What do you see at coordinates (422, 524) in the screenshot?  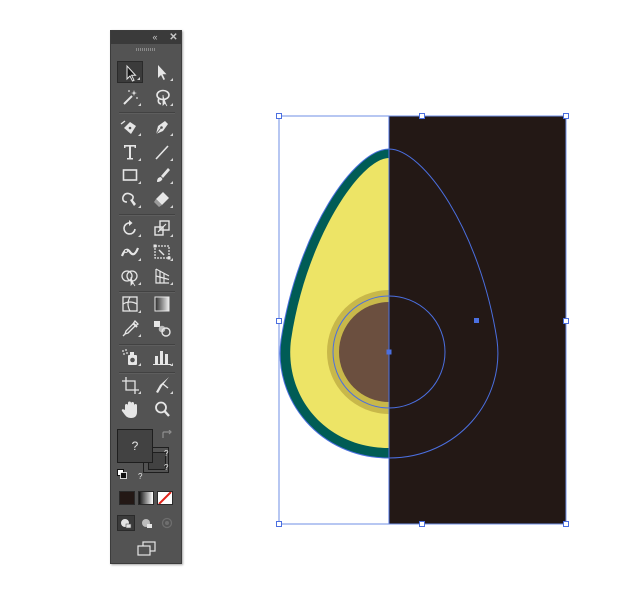 I see `handle-bottom-middle` at bounding box center [422, 524].